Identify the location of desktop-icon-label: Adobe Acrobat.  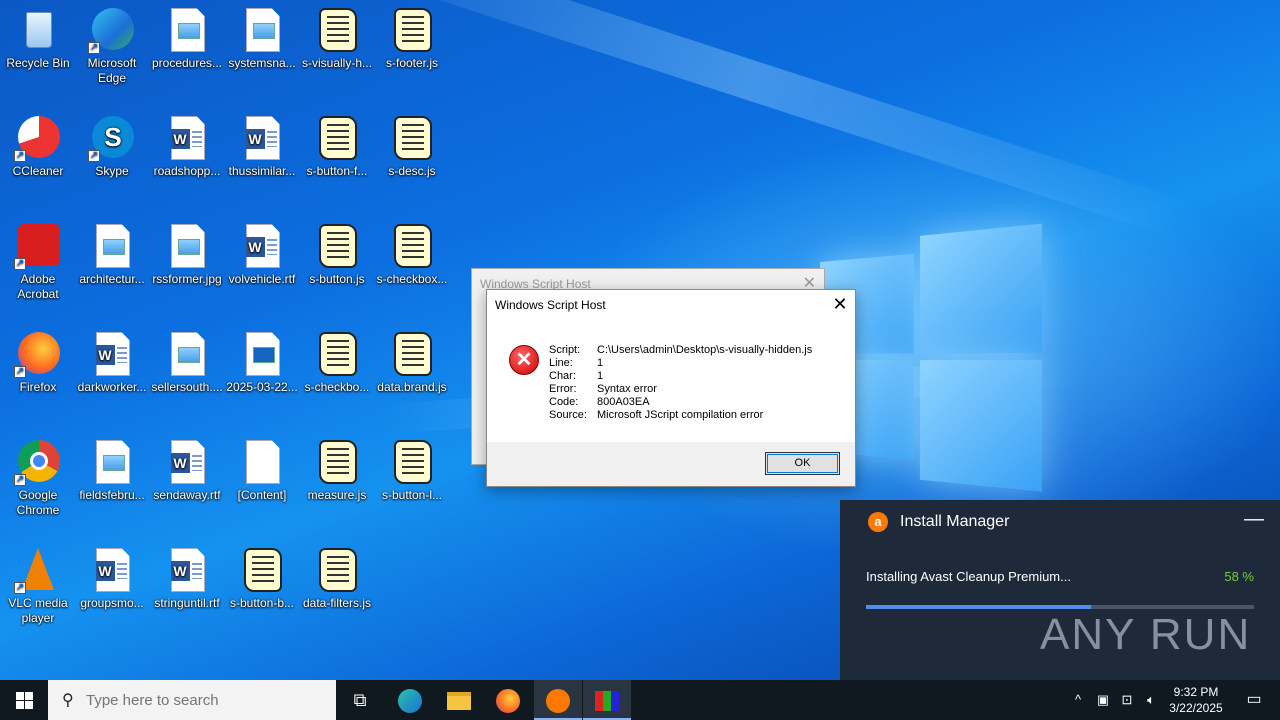
(38, 286).